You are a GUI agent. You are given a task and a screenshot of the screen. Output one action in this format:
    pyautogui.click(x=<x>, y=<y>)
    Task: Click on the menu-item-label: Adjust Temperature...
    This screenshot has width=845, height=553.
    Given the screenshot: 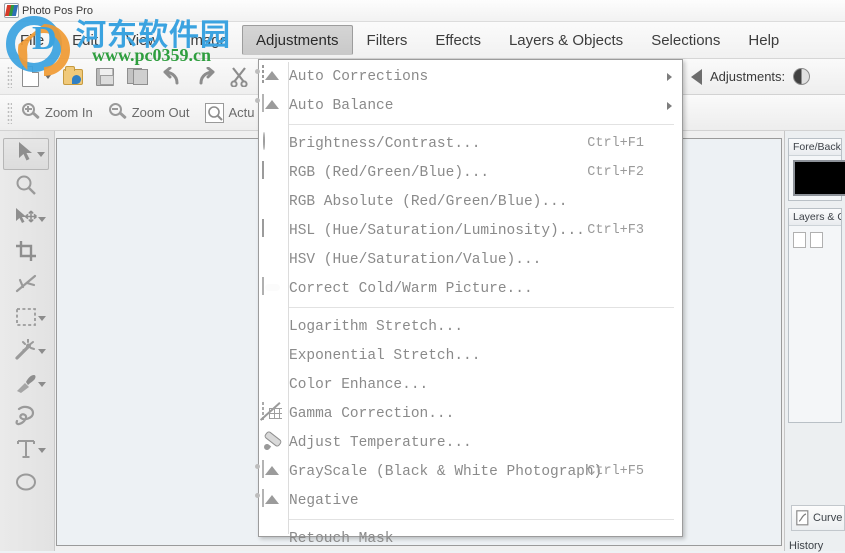 What is the action you would take?
    pyautogui.click(x=380, y=442)
    